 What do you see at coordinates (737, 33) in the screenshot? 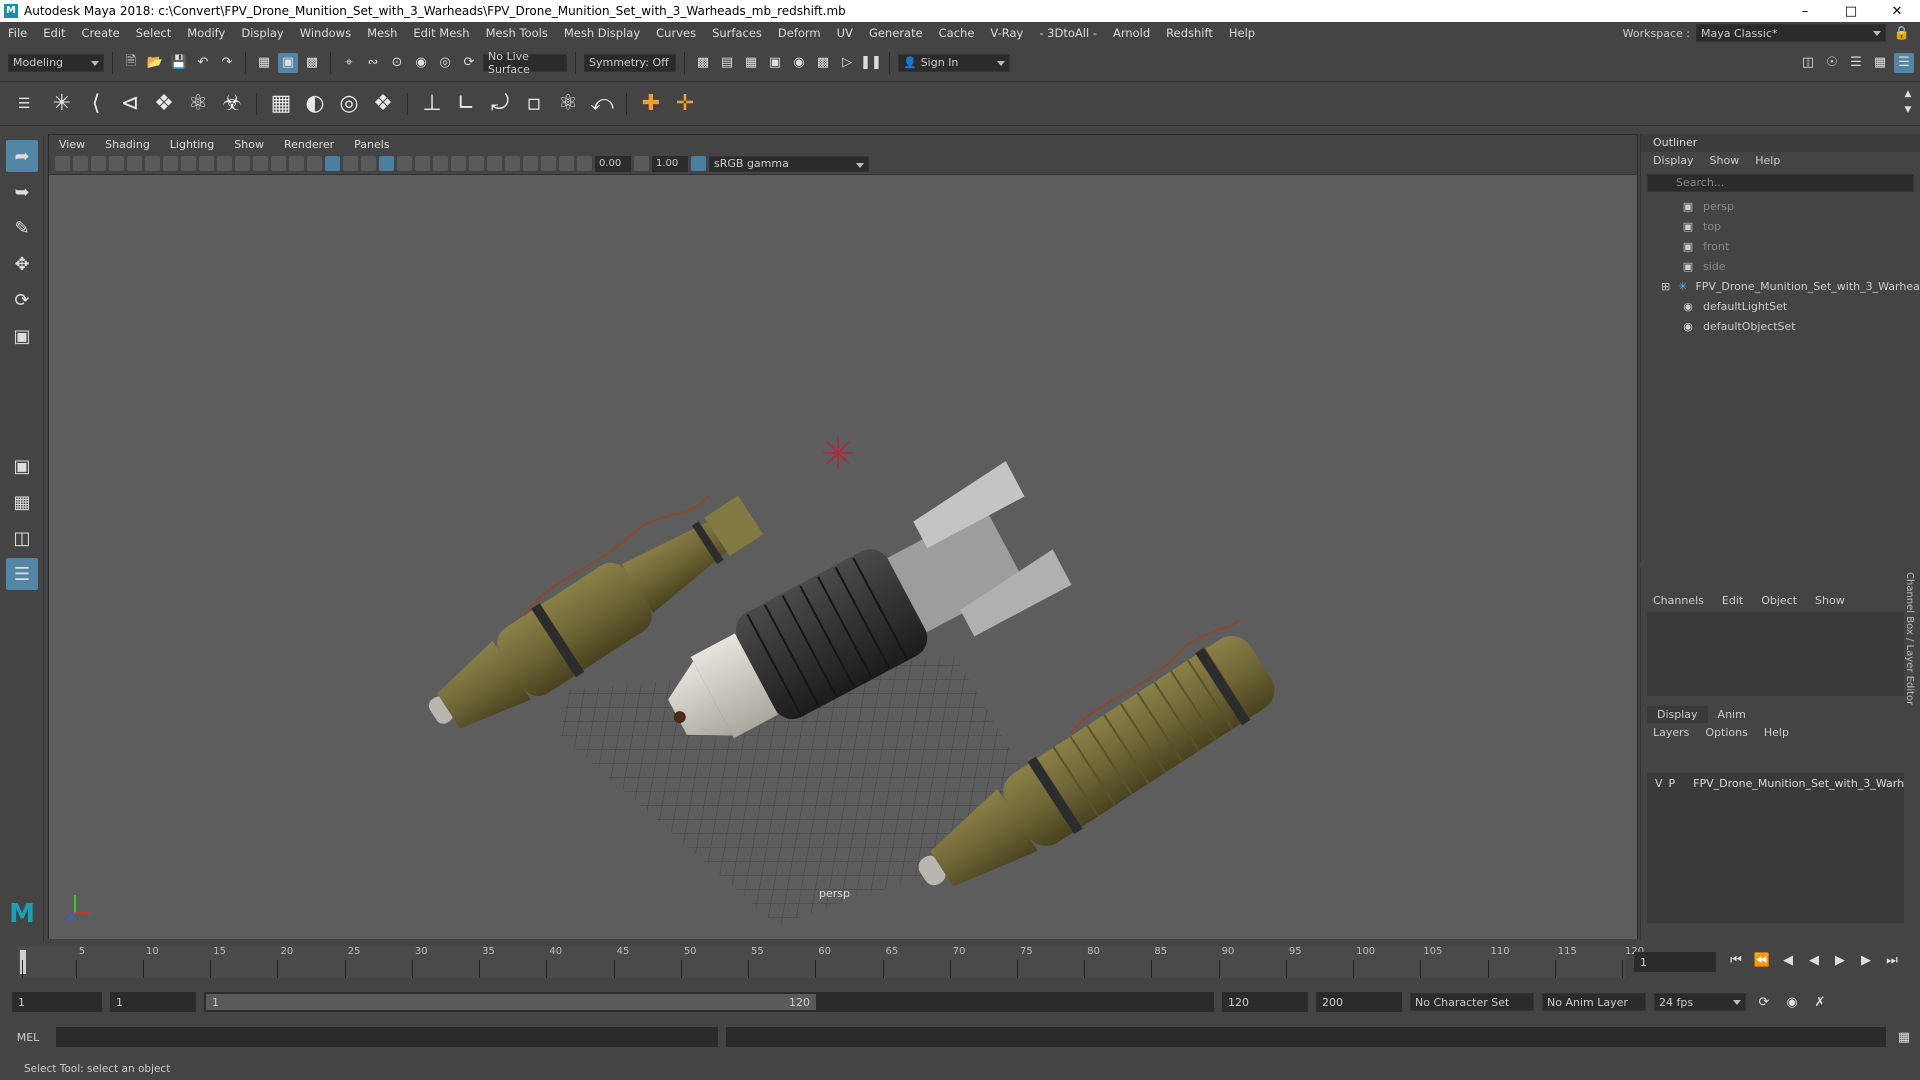
I see `menu-surfaces: Surfaces` at bounding box center [737, 33].